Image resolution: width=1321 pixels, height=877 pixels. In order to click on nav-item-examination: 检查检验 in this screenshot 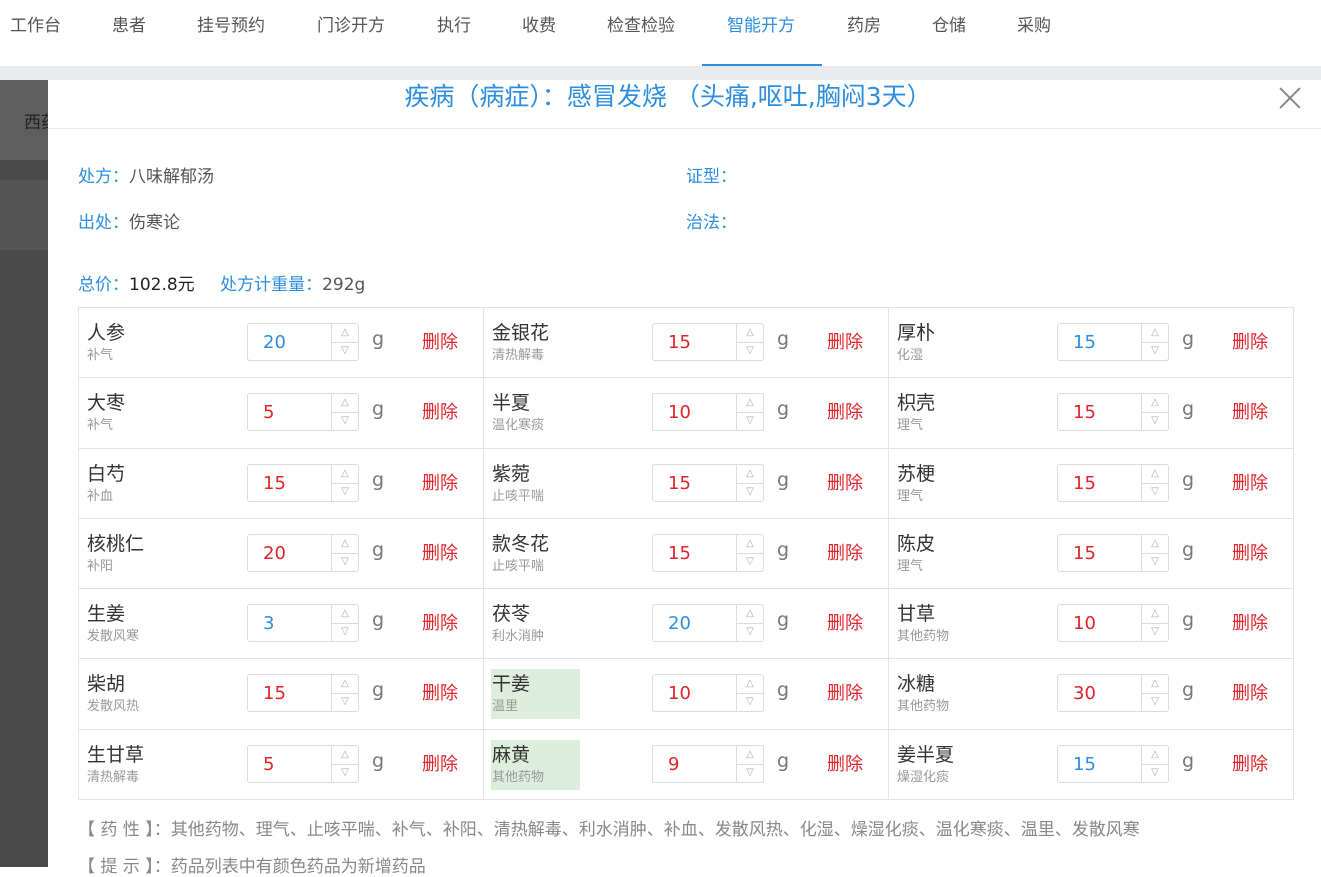, I will do `click(641, 33)`.